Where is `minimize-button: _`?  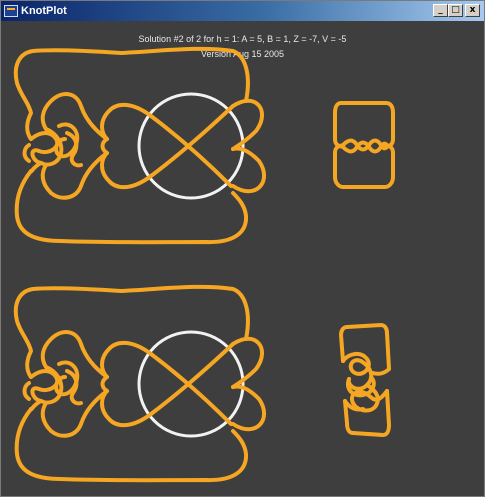
minimize-button: _ is located at coordinates (440, 10).